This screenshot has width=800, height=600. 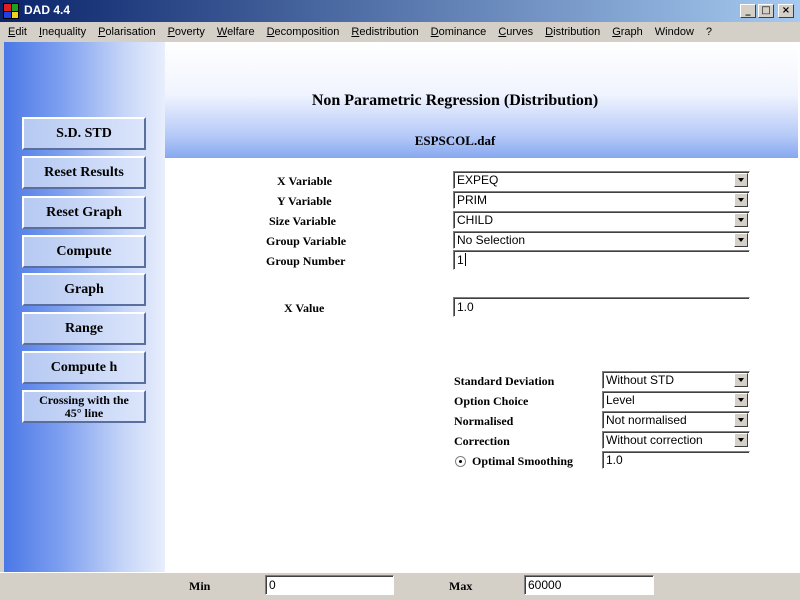 What do you see at coordinates (84, 172) in the screenshot?
I see `reset-results-button: Reset Results` at bounding box center [84, 172].